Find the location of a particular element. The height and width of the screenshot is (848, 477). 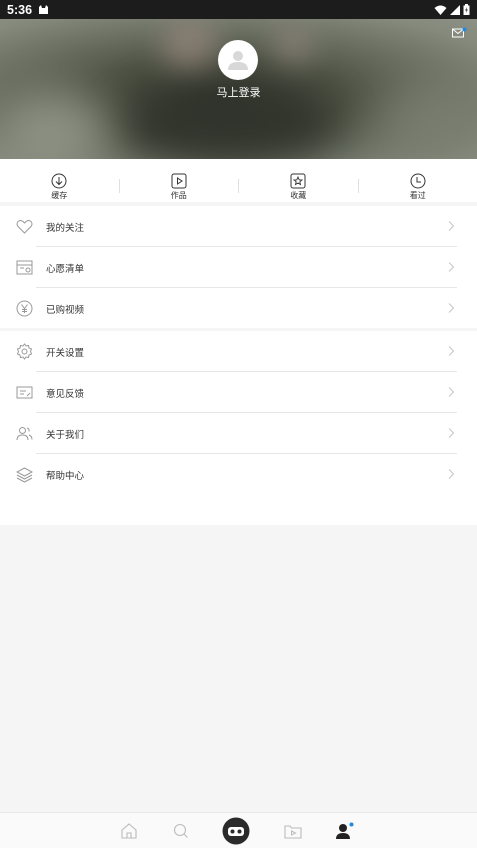

bottom-nav is located at coordinates (238, 830).